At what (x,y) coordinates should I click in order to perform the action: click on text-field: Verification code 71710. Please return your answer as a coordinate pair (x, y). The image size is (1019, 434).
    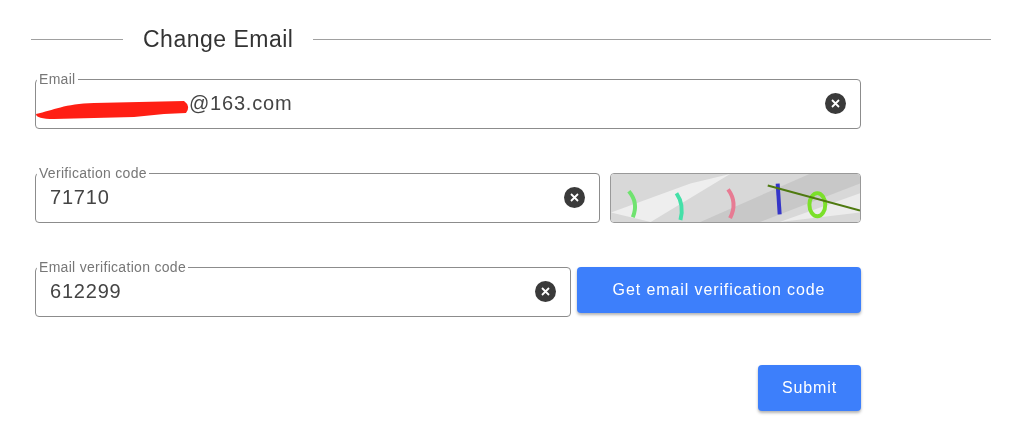
    Looking at the image, I should click on (317, 194).